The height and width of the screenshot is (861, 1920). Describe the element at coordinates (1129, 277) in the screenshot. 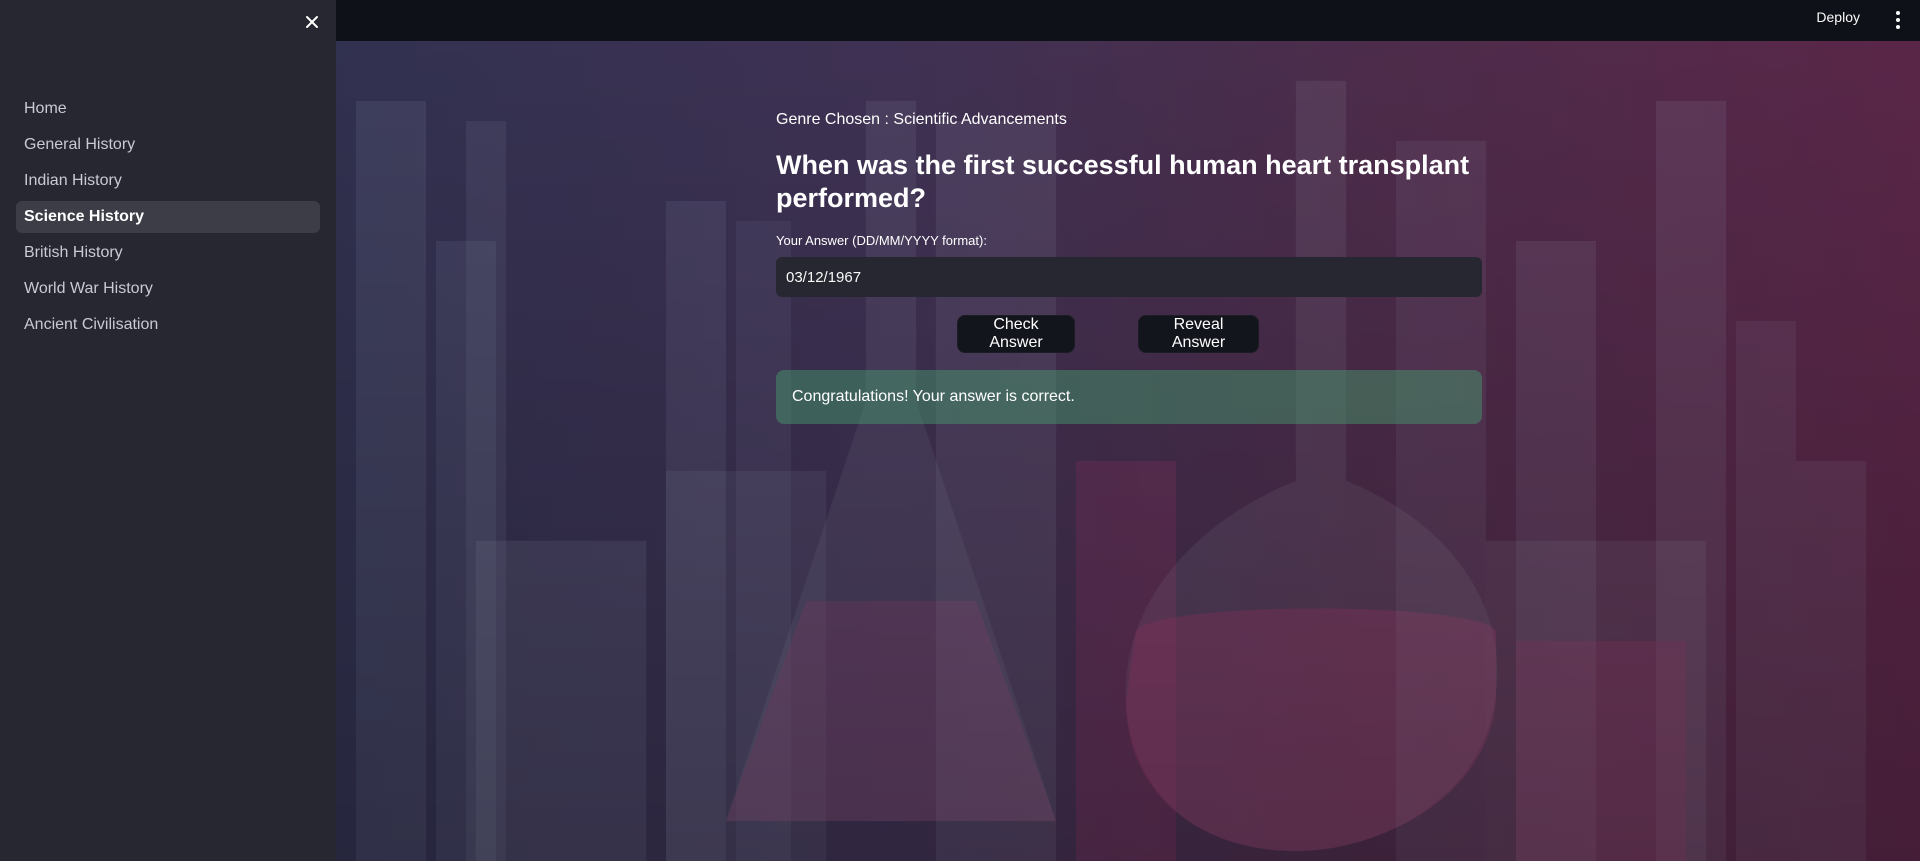

I see `answer-input` at that location.